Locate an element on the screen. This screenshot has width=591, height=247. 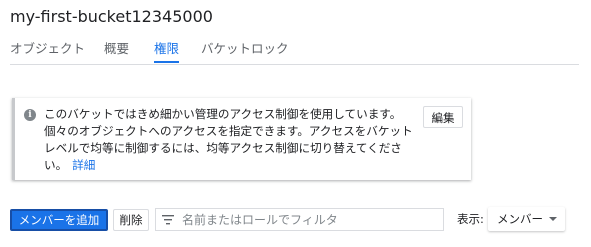
tab-bucket-lock: バケットロック is located at coordinates (245, 49).